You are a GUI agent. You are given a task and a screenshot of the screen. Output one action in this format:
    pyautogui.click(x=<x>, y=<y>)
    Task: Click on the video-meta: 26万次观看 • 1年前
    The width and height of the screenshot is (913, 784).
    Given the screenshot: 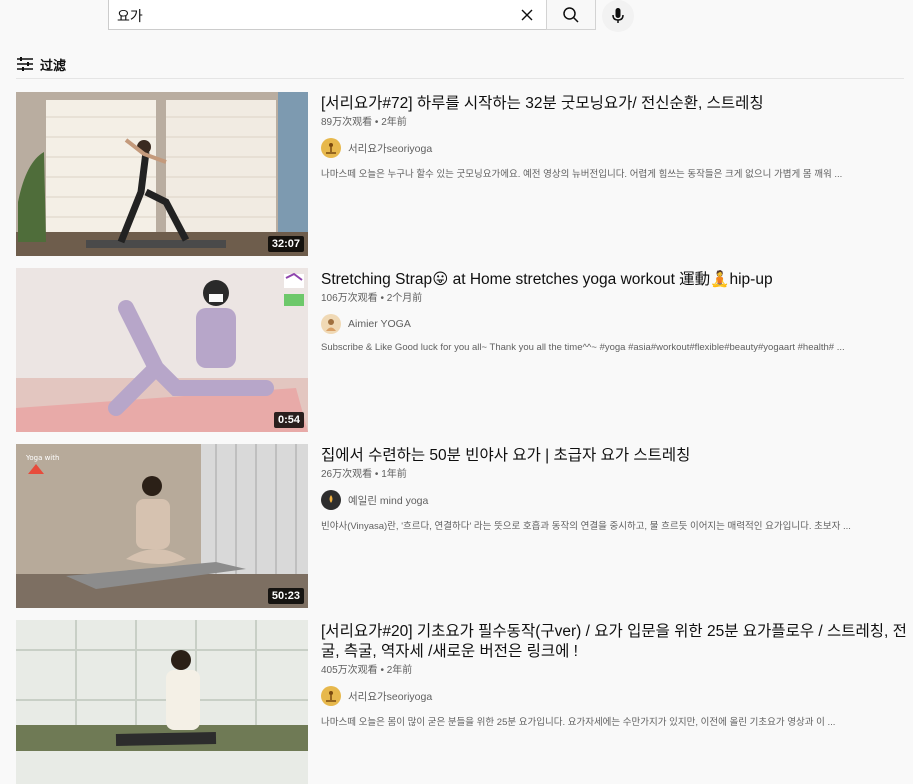 What is the action you would take?
    pyautogui.click(x=364, y=474)
    